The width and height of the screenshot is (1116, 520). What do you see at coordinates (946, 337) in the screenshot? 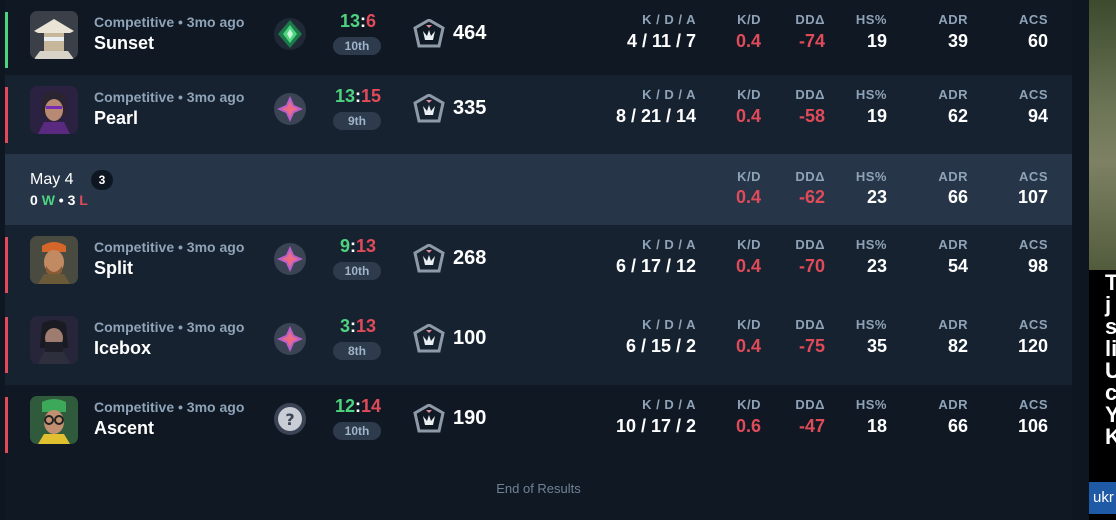
I see `stat-adr: ADR 82` at bounding box center [946, 337].